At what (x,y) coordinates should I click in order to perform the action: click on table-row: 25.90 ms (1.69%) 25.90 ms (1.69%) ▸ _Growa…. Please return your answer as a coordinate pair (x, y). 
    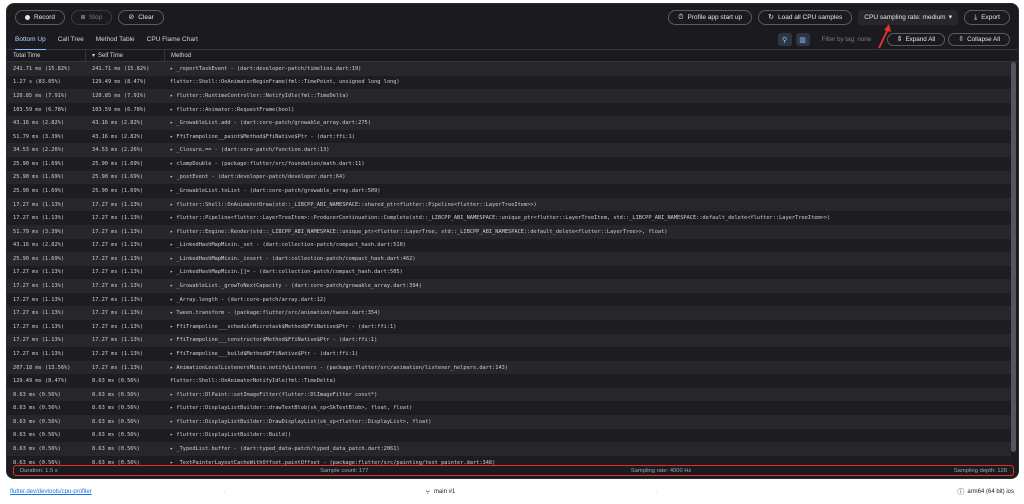
    Looking at the image, I should click on (509, 191).